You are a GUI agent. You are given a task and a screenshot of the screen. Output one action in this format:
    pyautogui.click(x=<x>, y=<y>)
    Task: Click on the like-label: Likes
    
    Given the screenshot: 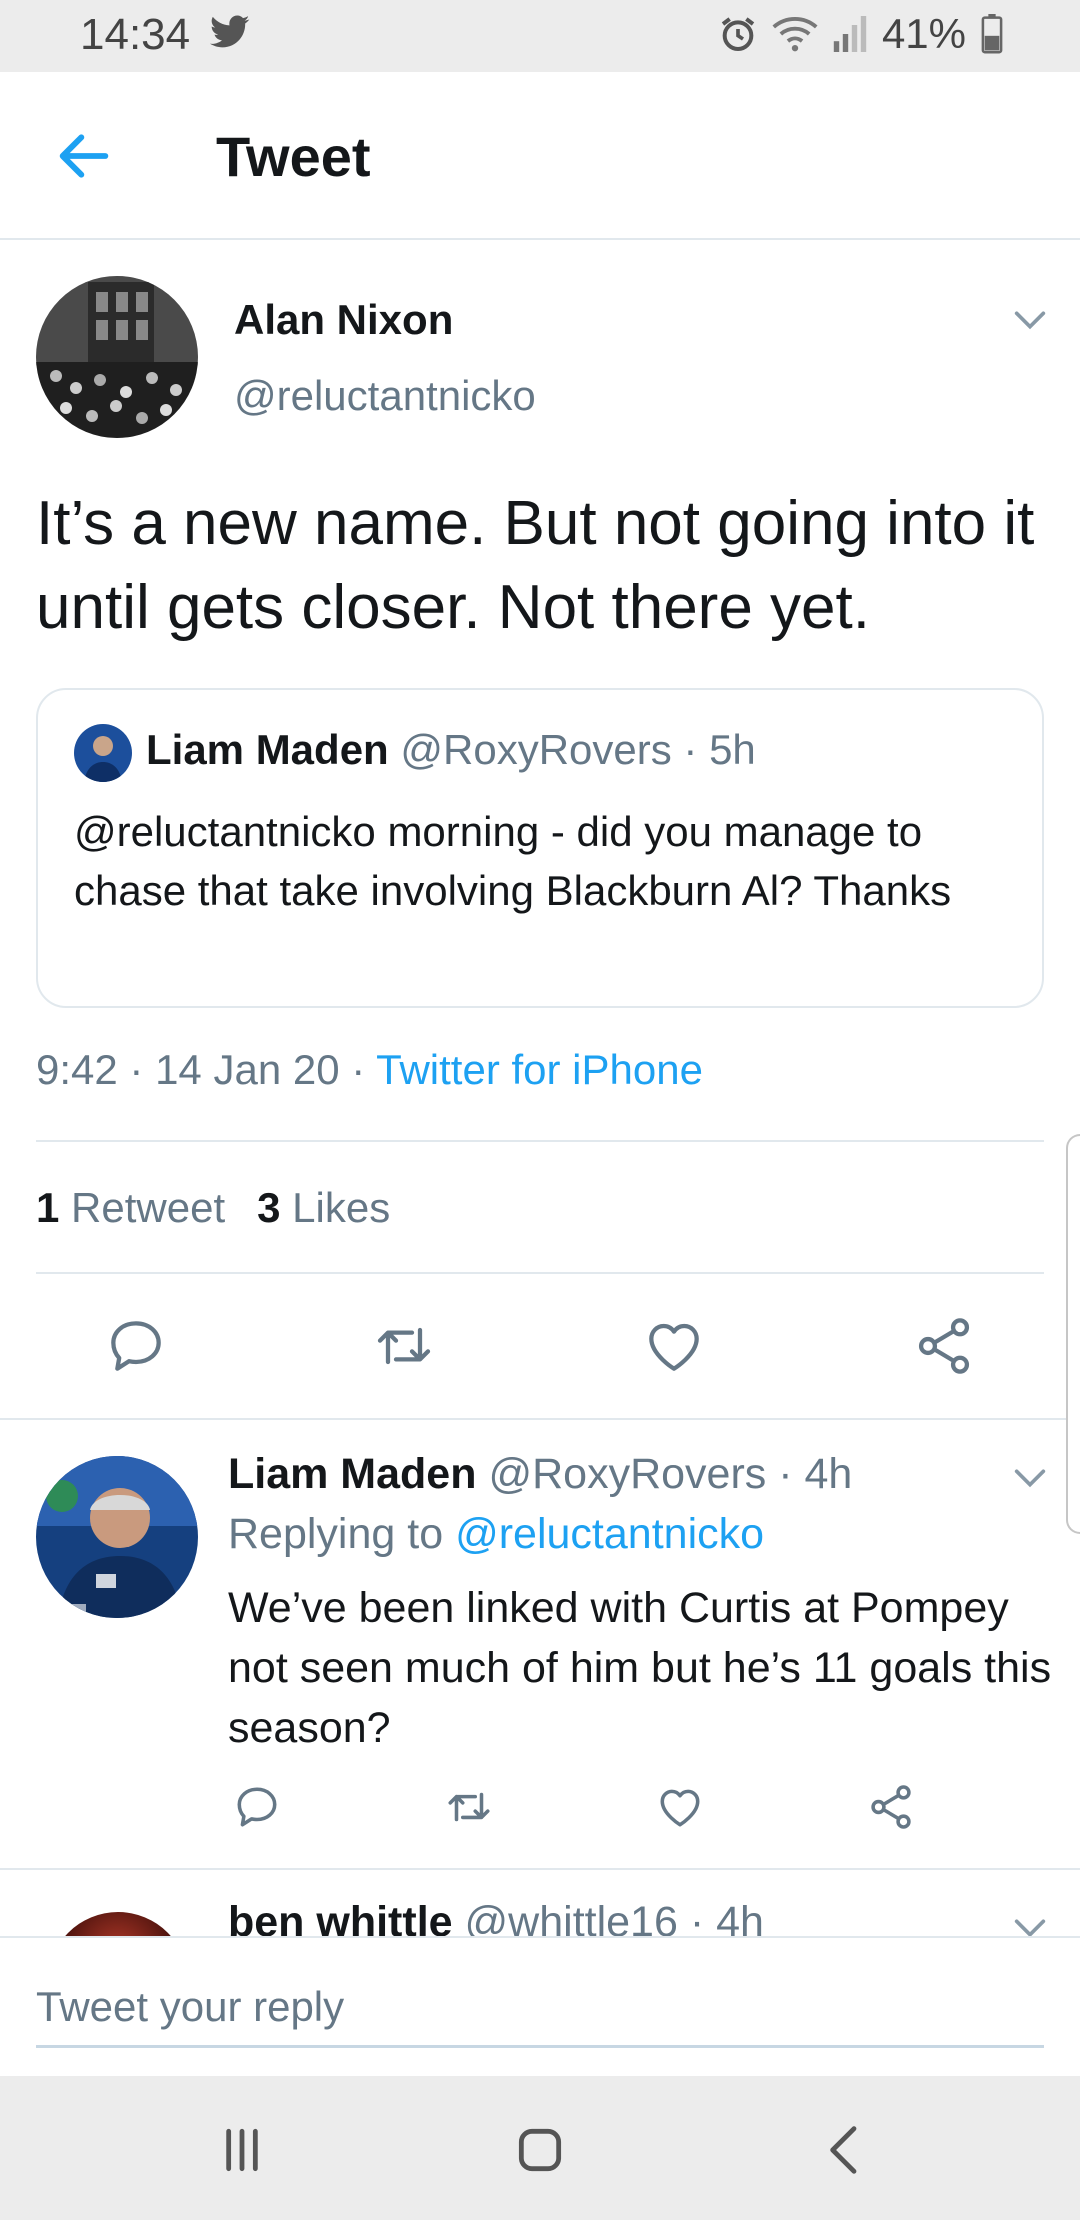 What is the action you would take?
    pyautogui.click(x=341, y=1207)
    